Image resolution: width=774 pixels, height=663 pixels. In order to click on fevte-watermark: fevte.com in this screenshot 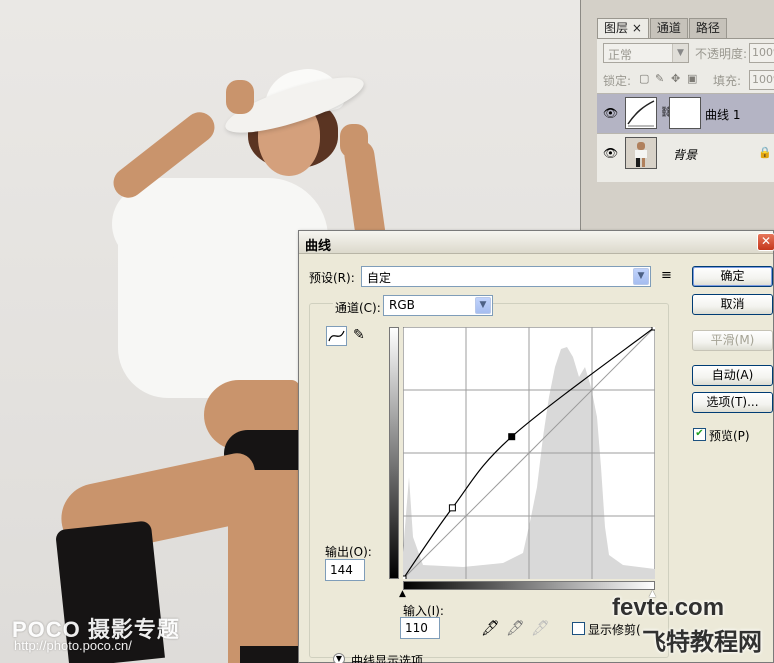, I will do `click(668, 607)`.